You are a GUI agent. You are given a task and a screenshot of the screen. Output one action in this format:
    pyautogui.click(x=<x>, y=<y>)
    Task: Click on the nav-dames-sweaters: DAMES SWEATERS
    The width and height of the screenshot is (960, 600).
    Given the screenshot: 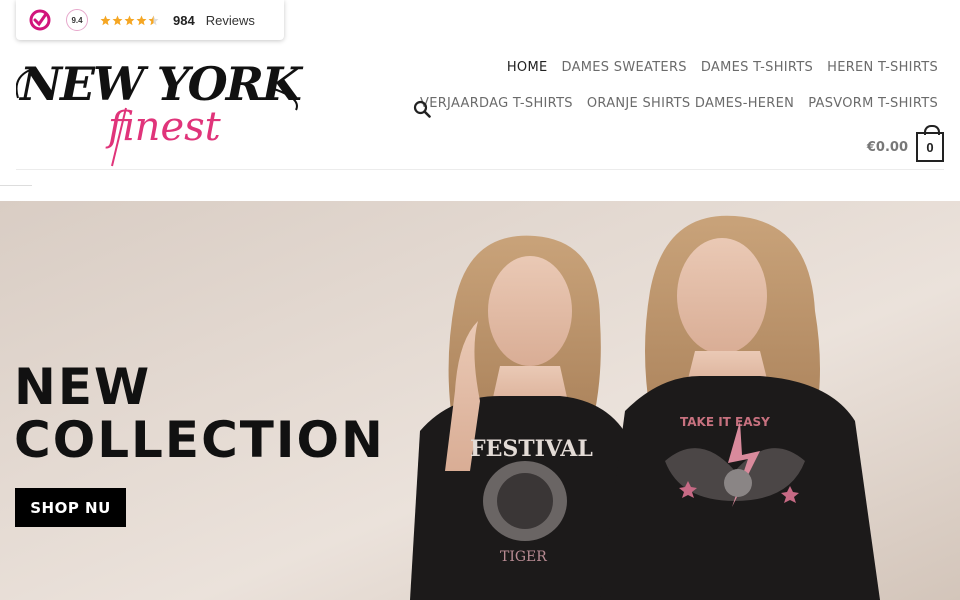 What is the action you would take?
    pyautogui.click(x=624, y=67)
    